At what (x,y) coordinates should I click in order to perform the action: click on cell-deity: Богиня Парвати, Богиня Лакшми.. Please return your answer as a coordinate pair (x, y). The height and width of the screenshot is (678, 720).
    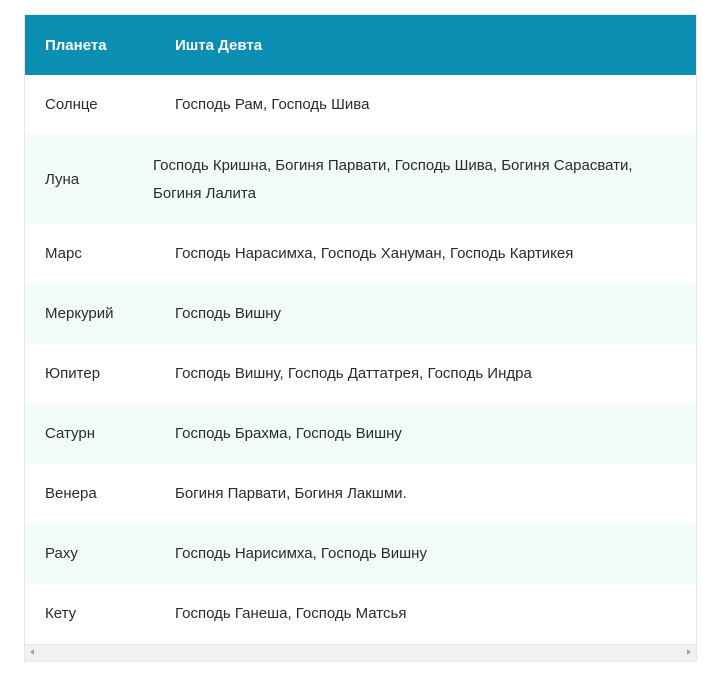
    Looking at the image, I should click on (291, 493).